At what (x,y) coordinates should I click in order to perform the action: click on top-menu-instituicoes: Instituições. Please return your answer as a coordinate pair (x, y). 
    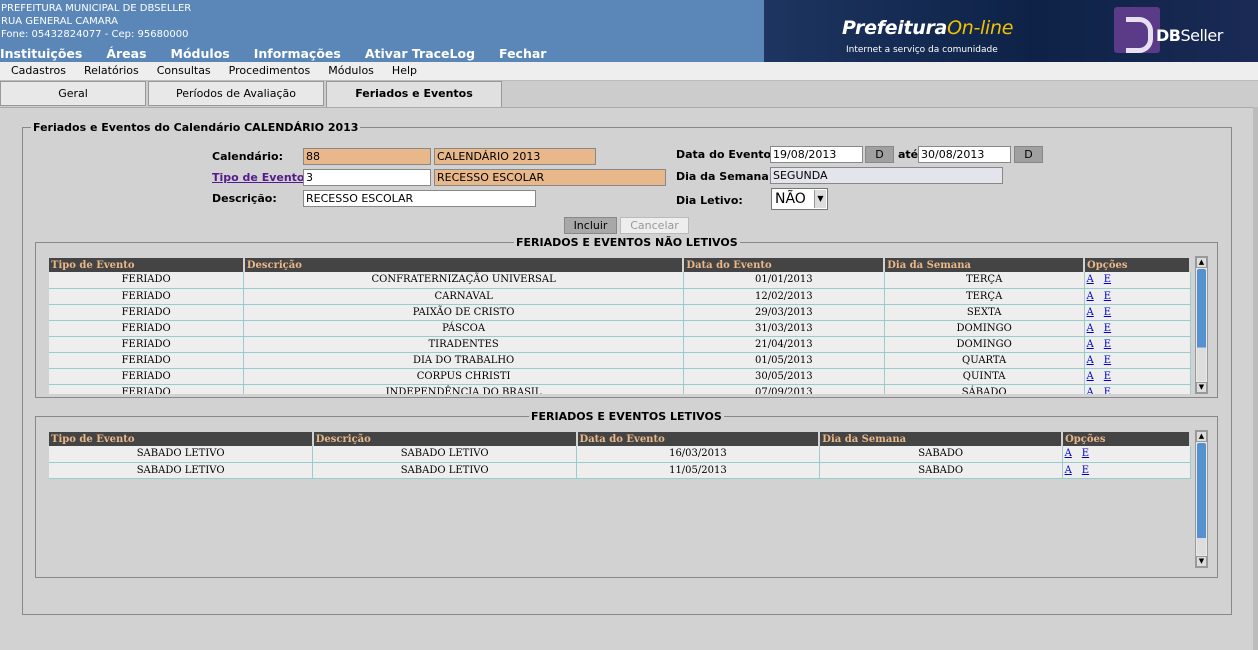
    Looking at the image, I should click on (41, 54).